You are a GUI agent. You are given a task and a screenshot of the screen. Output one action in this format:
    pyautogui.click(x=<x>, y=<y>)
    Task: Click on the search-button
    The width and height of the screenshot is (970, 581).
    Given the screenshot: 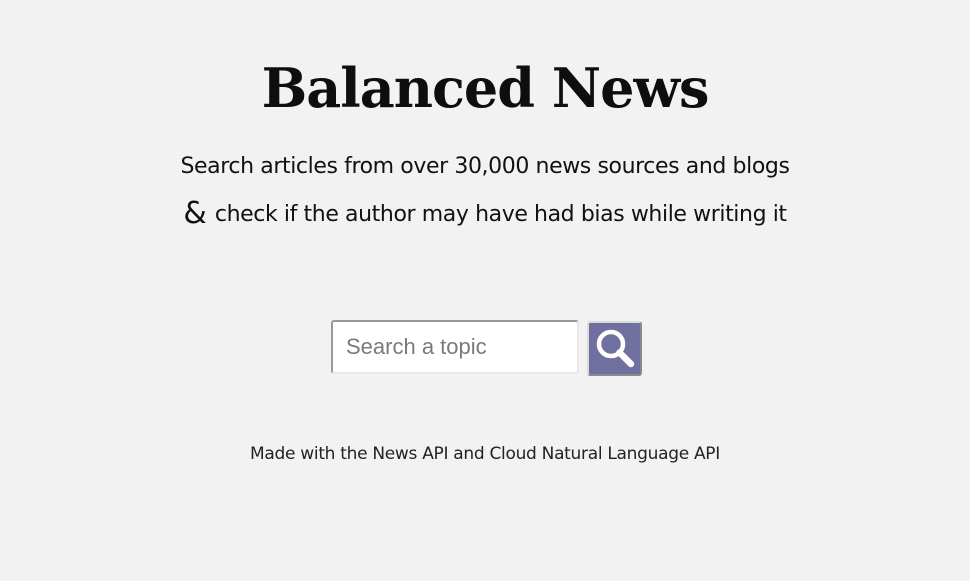 What is the action you would take?
    pyautogui.click(x=614, y=348)
    